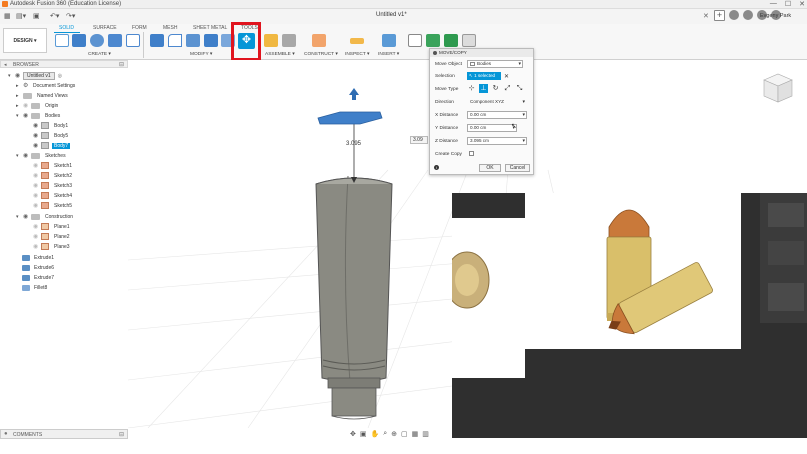  Describe the element at coordinates (211, 40) in the screenshot. I see `shell-icon` at that location.